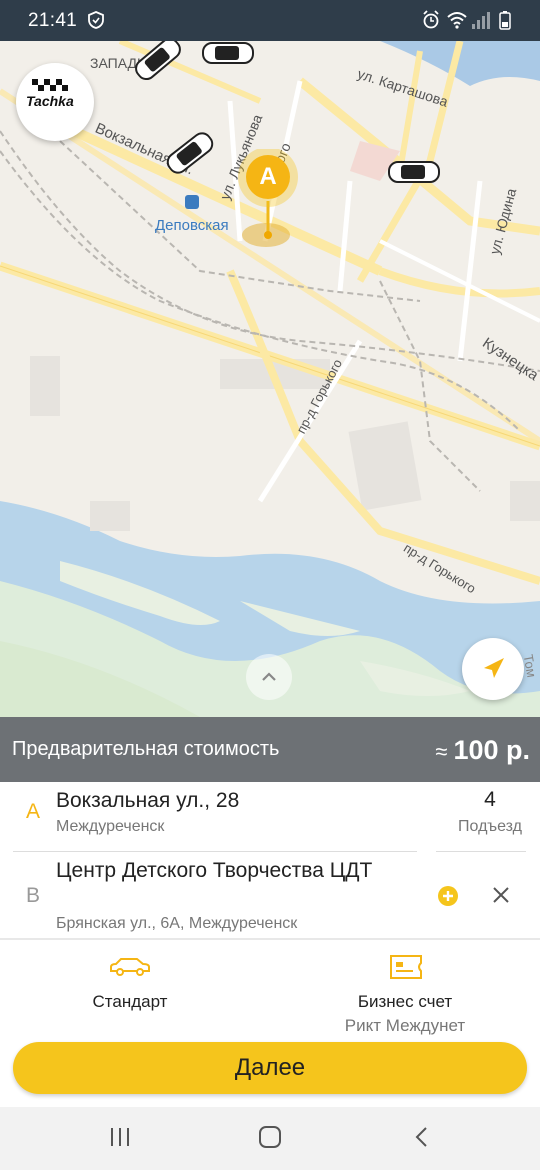 The width and height of the screenshot is (540, 1170). What do you see at coordinates (148, 800) in the screenshot?
I see `pickup-address: Вокзальная ул., 28` at bounding box center [148, 800].